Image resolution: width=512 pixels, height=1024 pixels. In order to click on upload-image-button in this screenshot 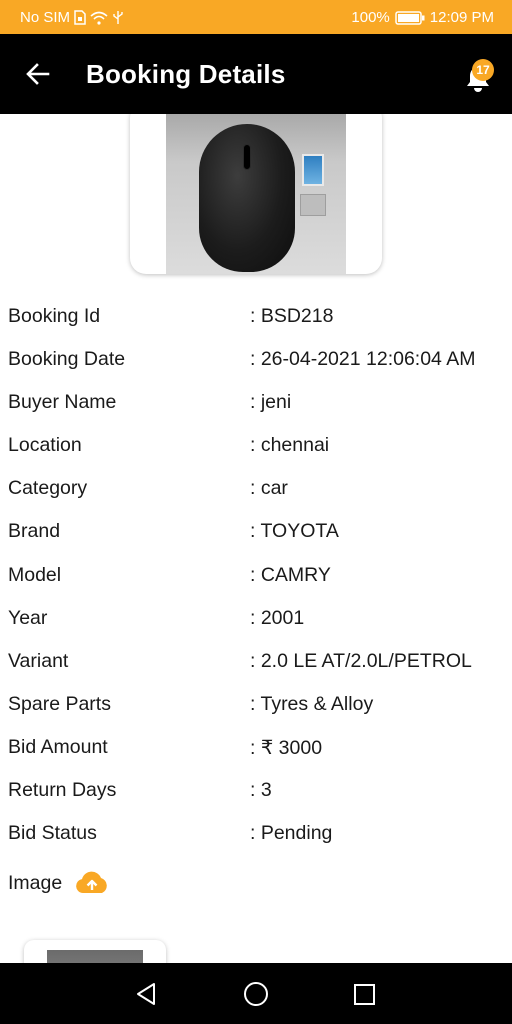, I will do `click(92, 883)`.